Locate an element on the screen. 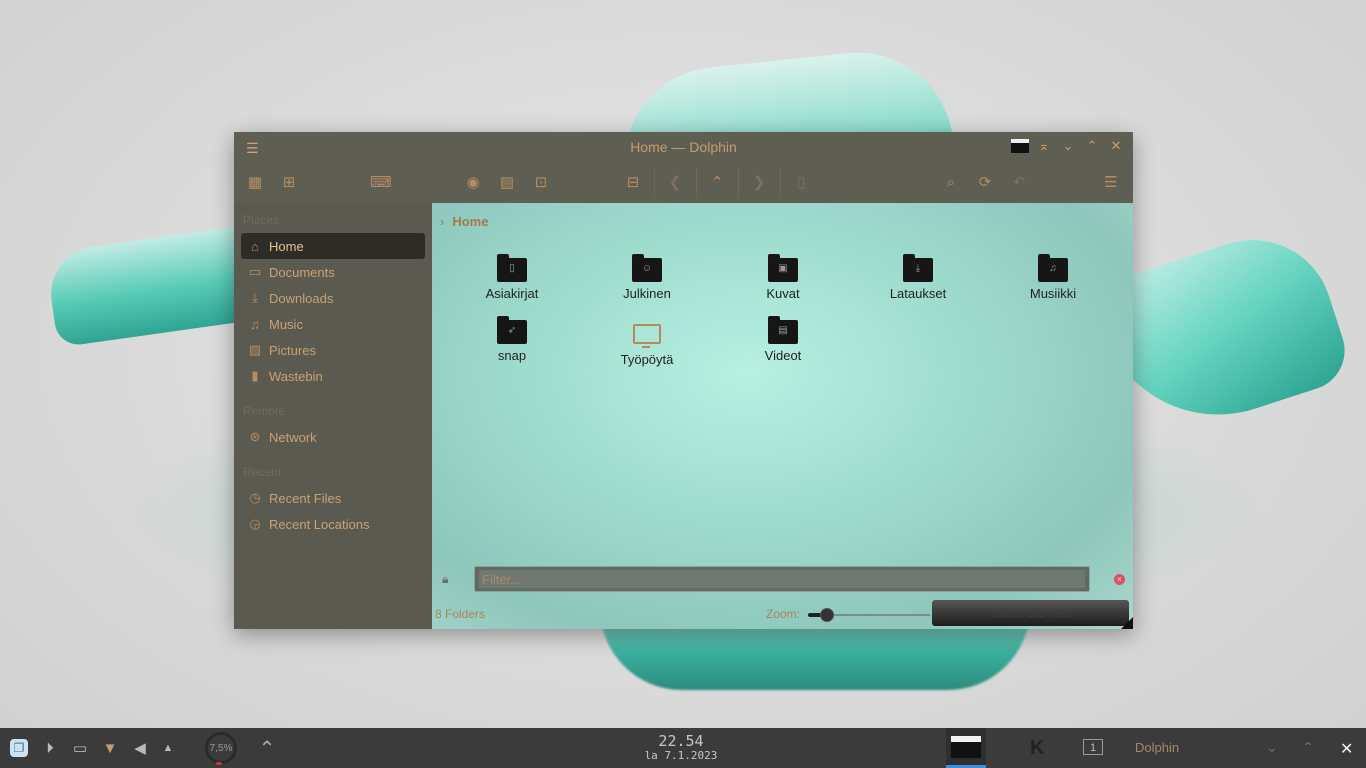 This screenshot has height=768, width=1366. file-item: ▯ Asiakirjat is located at coordinates (512, 277).